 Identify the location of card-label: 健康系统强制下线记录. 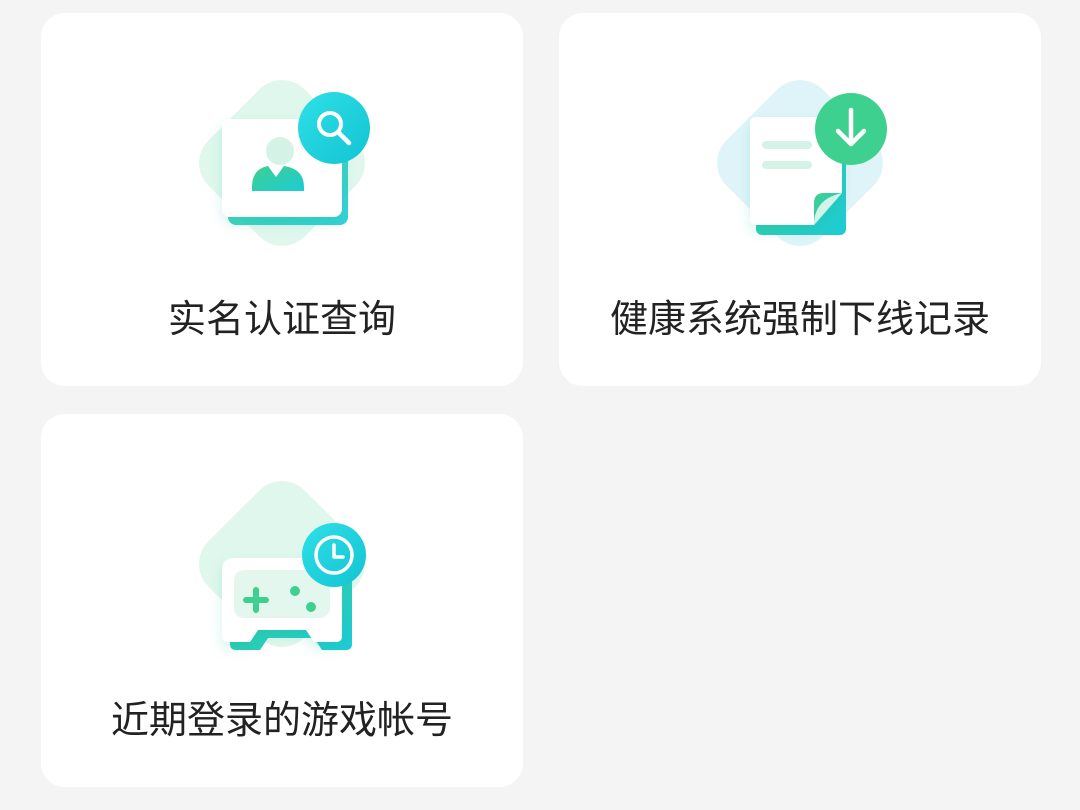
(799, 319).